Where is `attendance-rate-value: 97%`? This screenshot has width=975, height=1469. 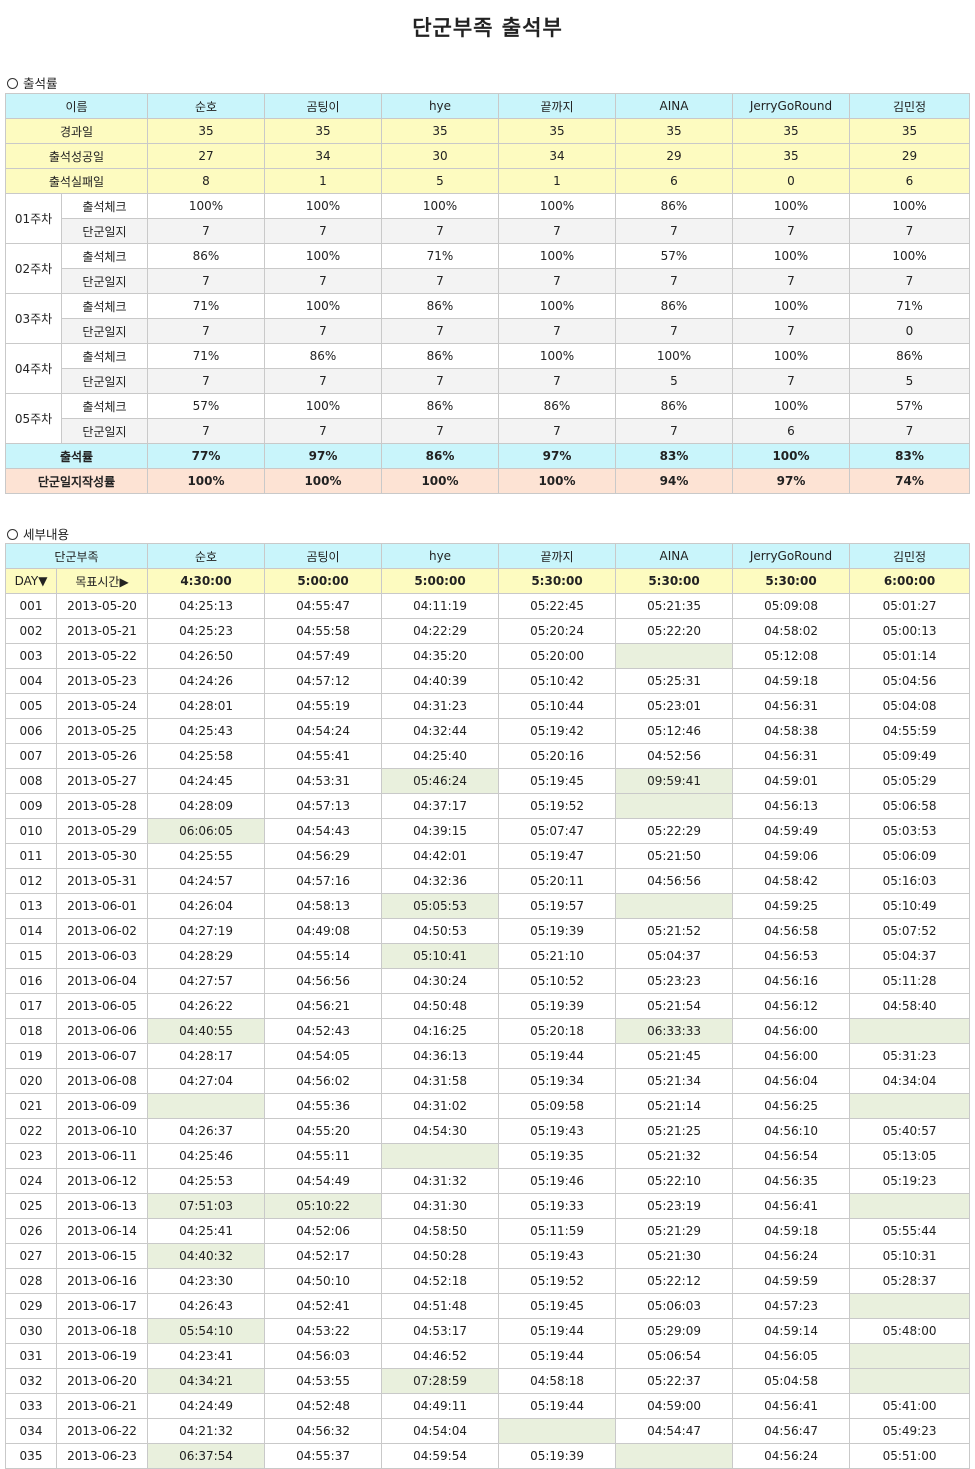
attendance-rate-value: 97% is located at coordinates (557, 456).